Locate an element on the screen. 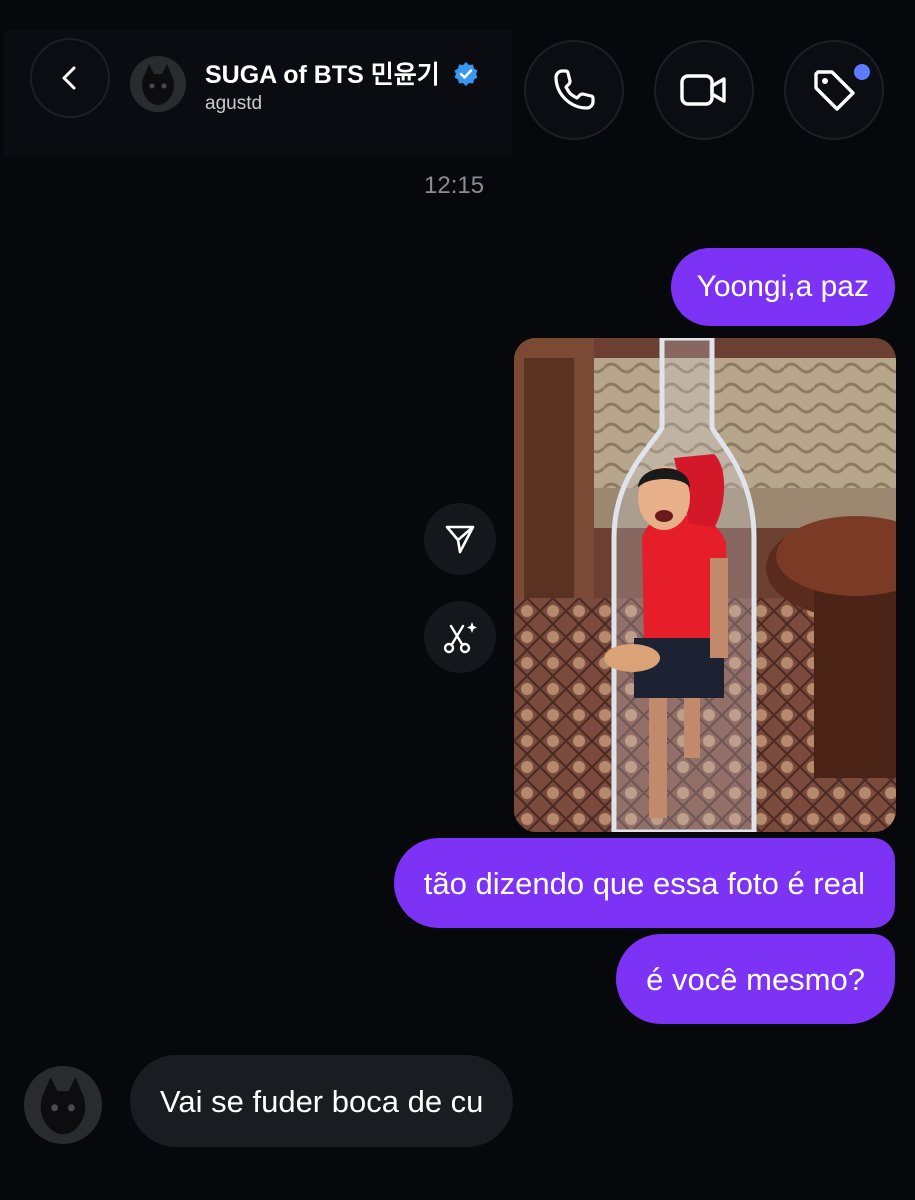 This screenshot has width=915, height=1200. contact-name-text: SUGA of BTS 민윤기 is located at coordinates (322, 75).